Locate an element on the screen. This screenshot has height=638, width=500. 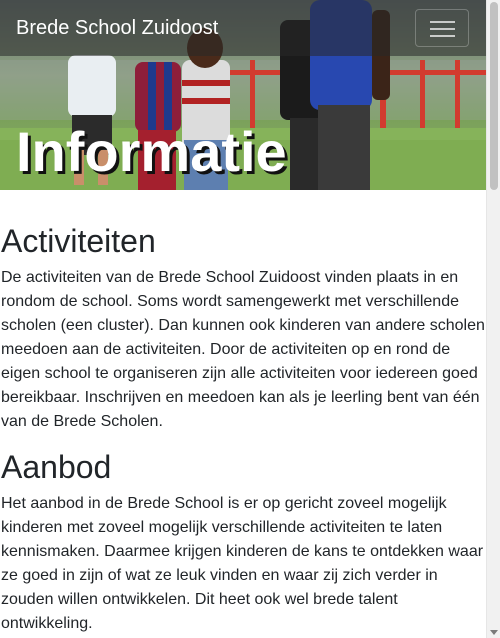
scroll-down-arrow-icon is located at coordinates (494, 632).